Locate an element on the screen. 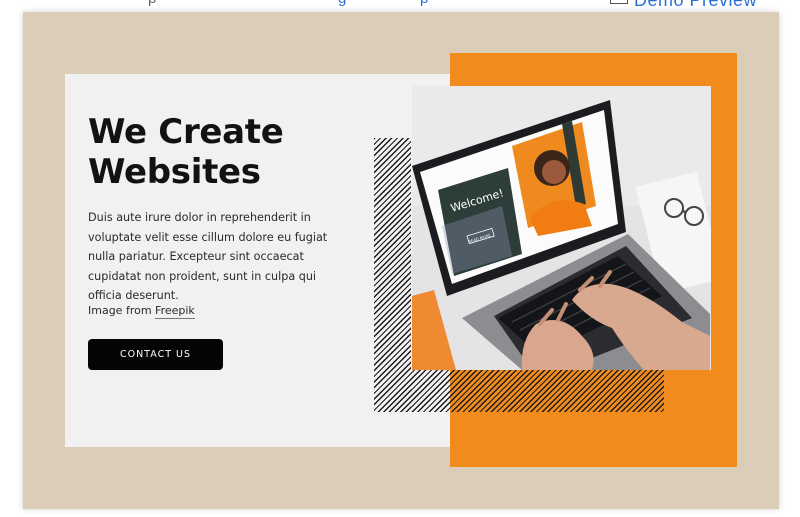  hero-title: We Create Websites is located at coordinates (186, 152).